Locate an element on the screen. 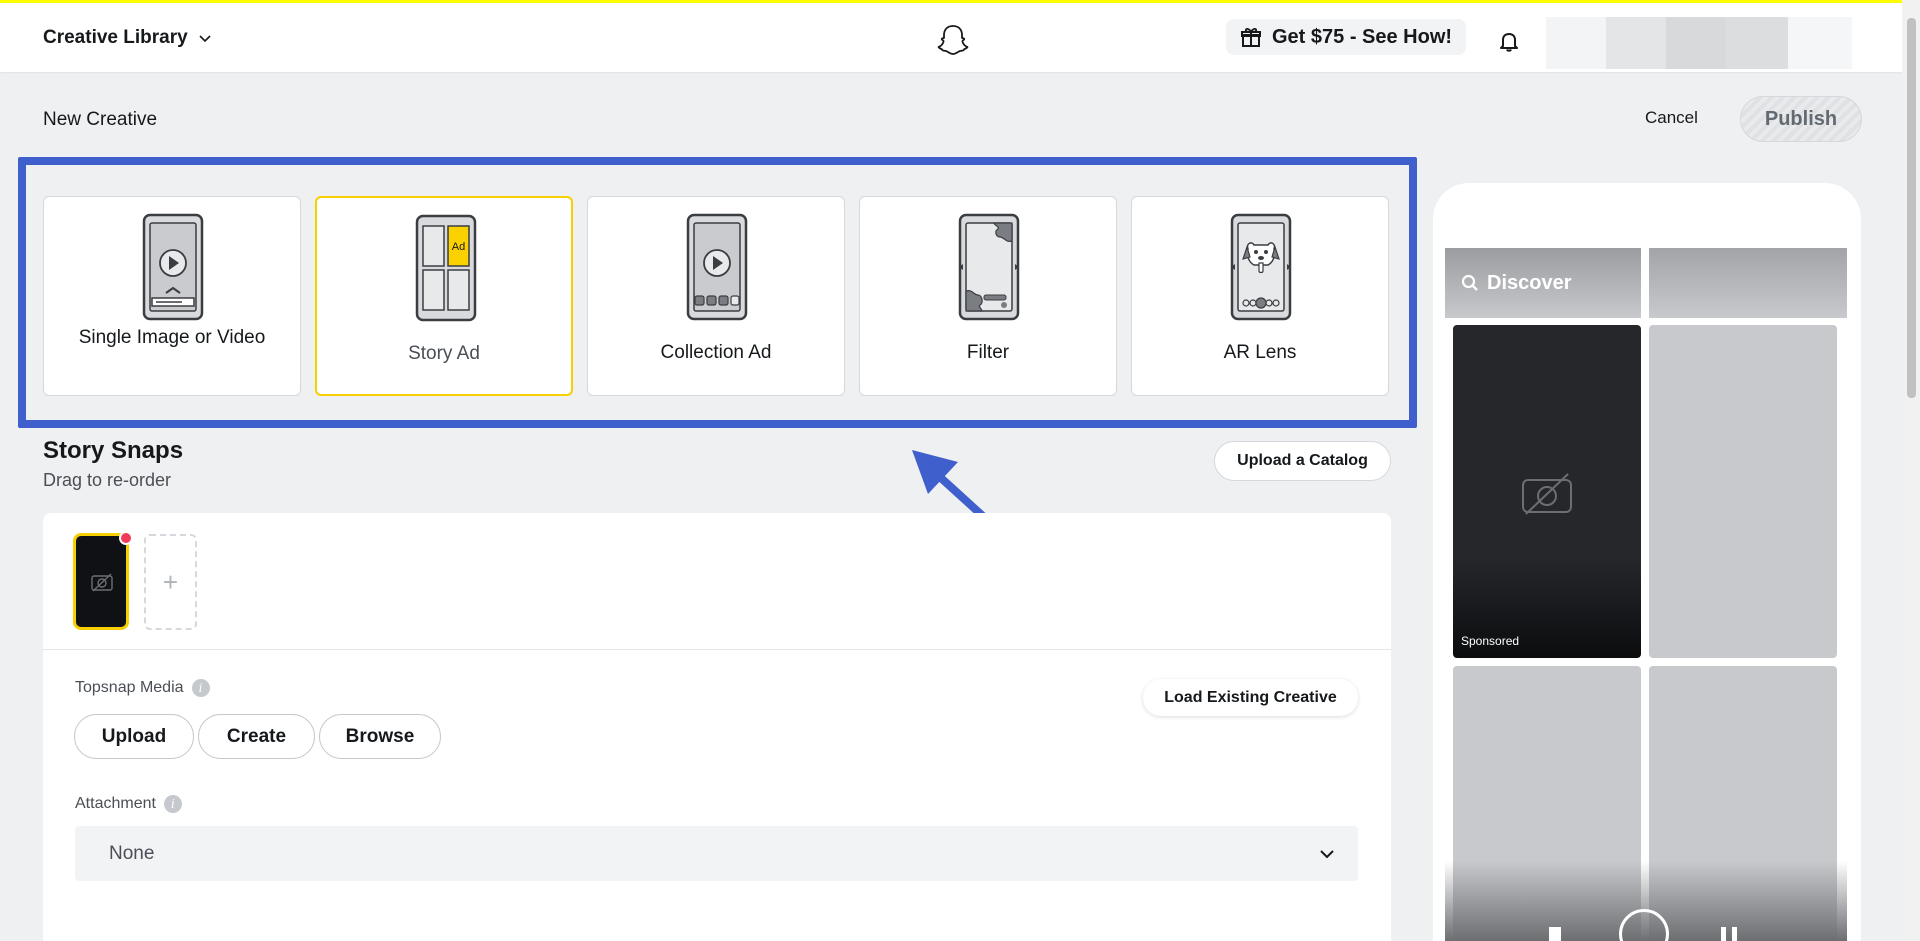 The height and width of the screenshot is (941, 1920). type-card-story-ad: Ad Story Ad is located at coordinates (444, 296).